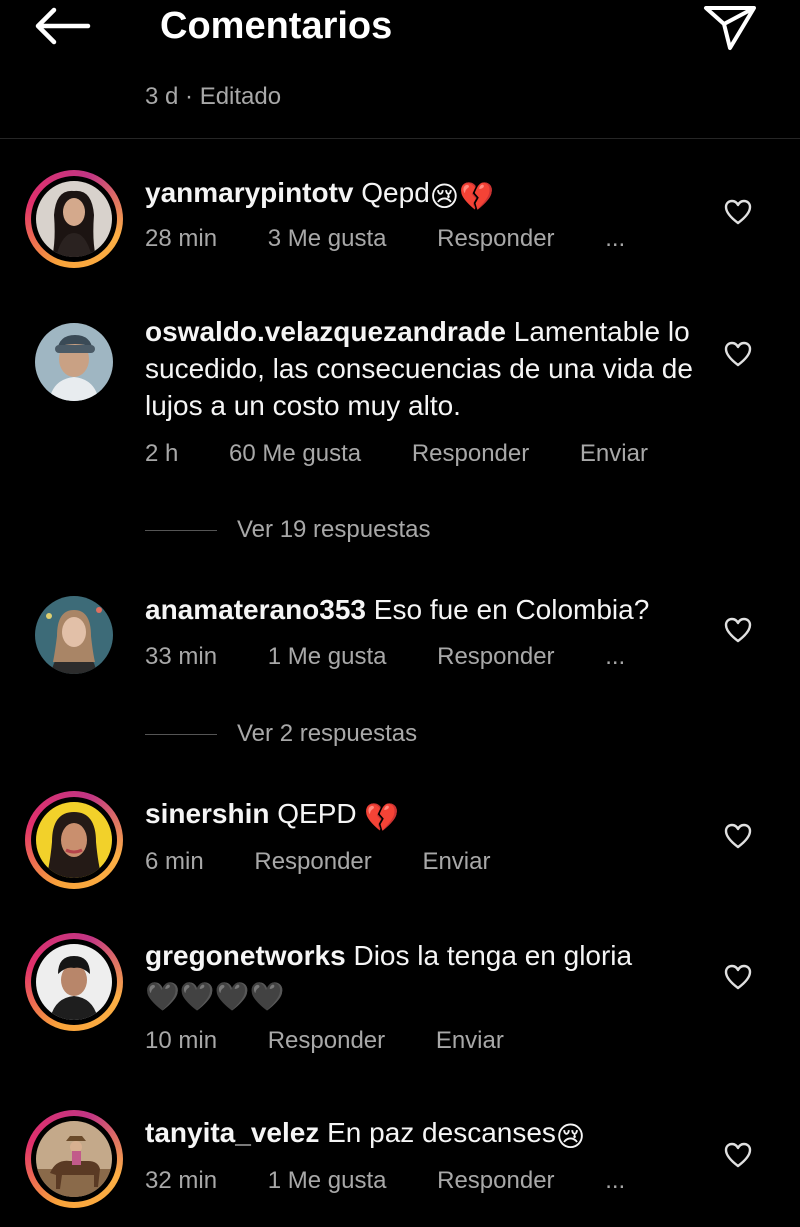  What do you see at coordinates (333, 529) in the screenshot?
I see `view-replies-label: Ver 19 respuestas` at bounding box center [333, 529].